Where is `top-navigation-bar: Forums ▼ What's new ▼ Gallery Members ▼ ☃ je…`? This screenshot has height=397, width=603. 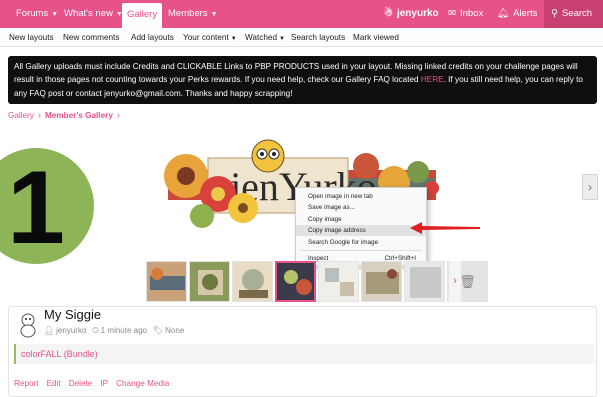 top-navigation-bar: Forums ▼ What's new ▼ Gallery Members ▼ ☃ je… is located at coordinates (301, 14).